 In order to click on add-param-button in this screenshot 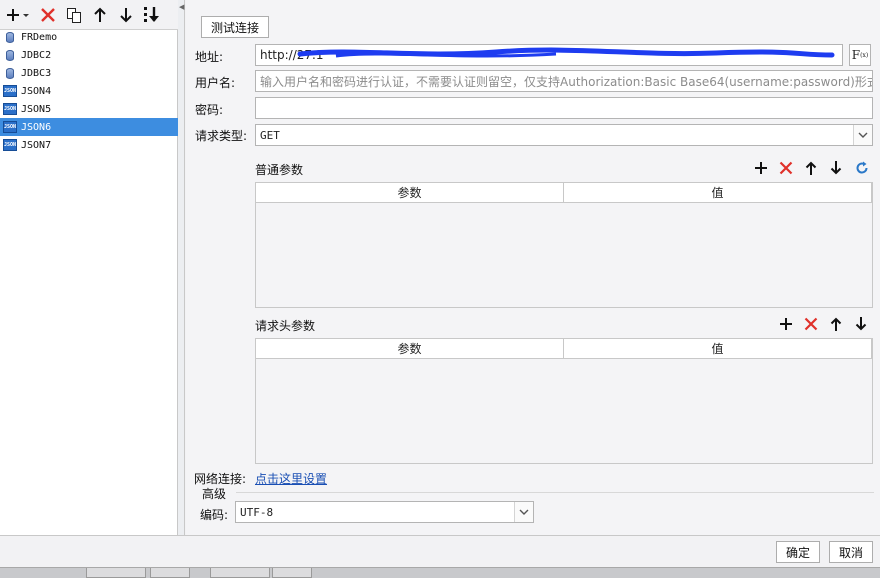, I will do `click(761, 168)`.